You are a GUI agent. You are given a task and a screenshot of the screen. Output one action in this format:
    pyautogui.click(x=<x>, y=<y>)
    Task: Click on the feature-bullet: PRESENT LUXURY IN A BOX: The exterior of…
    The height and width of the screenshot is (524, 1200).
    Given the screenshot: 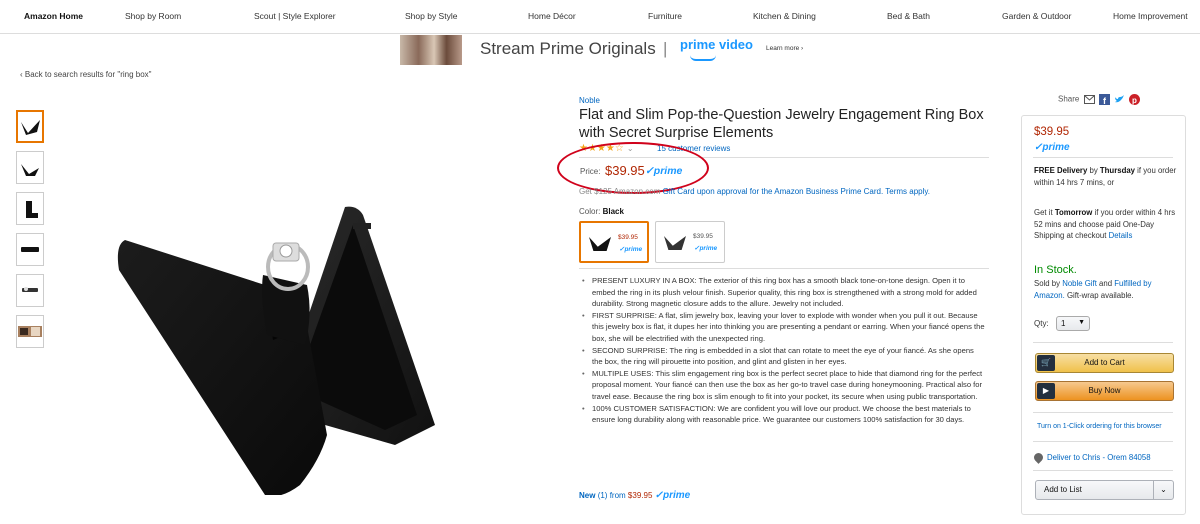 What is the action you would take?
    pyautogui.click(x=782, y=292)
    